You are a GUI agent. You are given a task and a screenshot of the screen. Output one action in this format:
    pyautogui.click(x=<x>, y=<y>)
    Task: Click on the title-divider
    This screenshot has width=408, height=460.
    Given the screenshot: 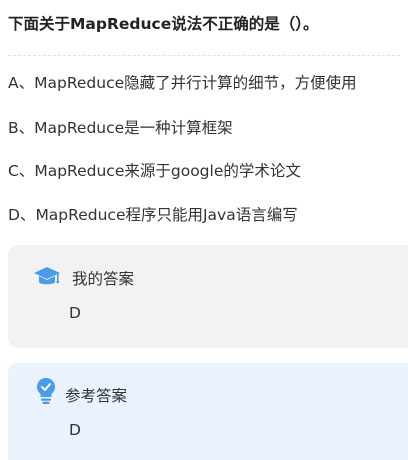 What is the action you would take?
    pyautogui.click(x=204, y=55)
    